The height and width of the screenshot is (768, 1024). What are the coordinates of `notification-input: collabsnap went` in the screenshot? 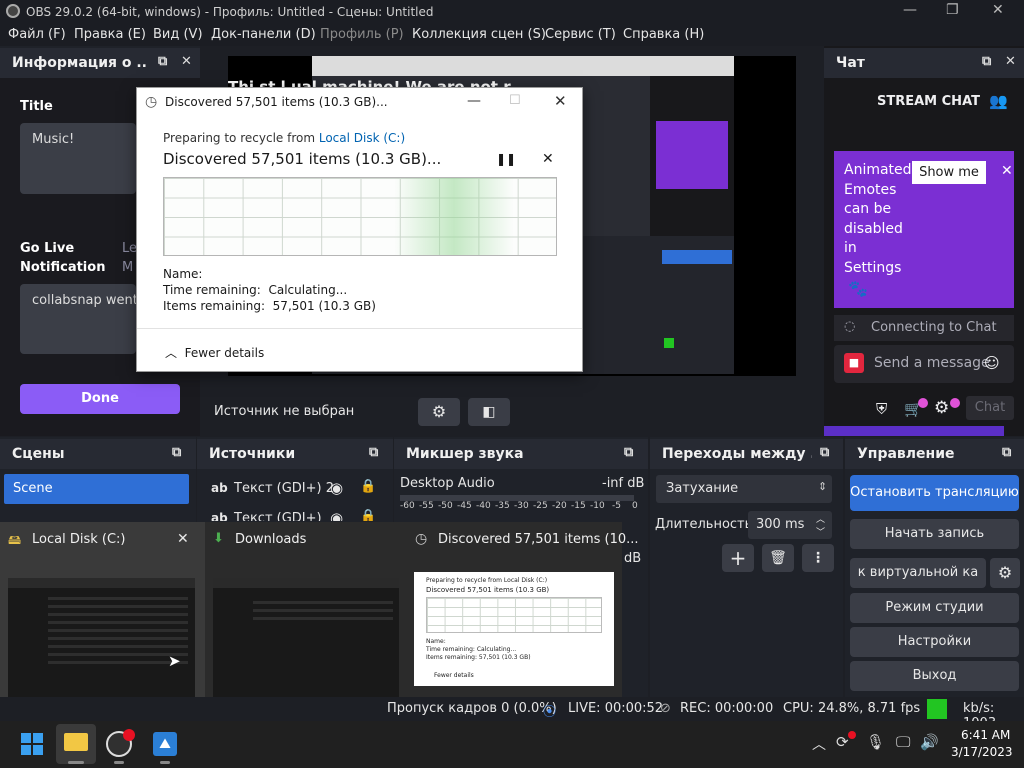 It's located at (78, 319).